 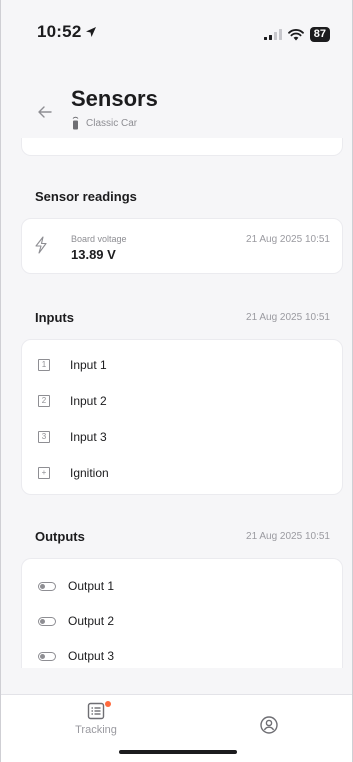 What do you see at coordinates (44, 401) in the screenshot?
I see `input-number-icon: 2` at bounding box center [44, 401].